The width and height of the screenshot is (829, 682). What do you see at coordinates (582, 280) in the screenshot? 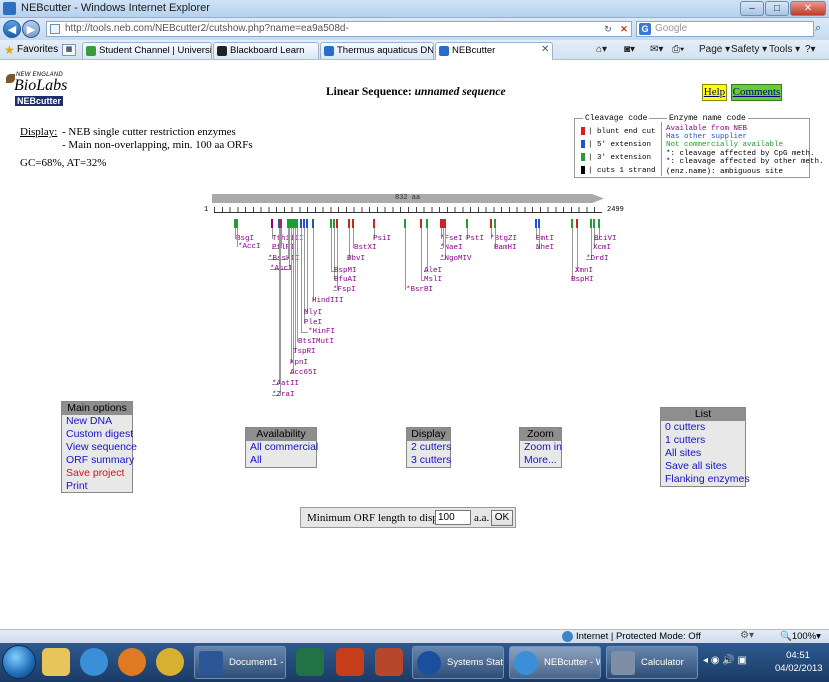
I see `enzyme-label: BspHI` at bounding box center [582, 280].